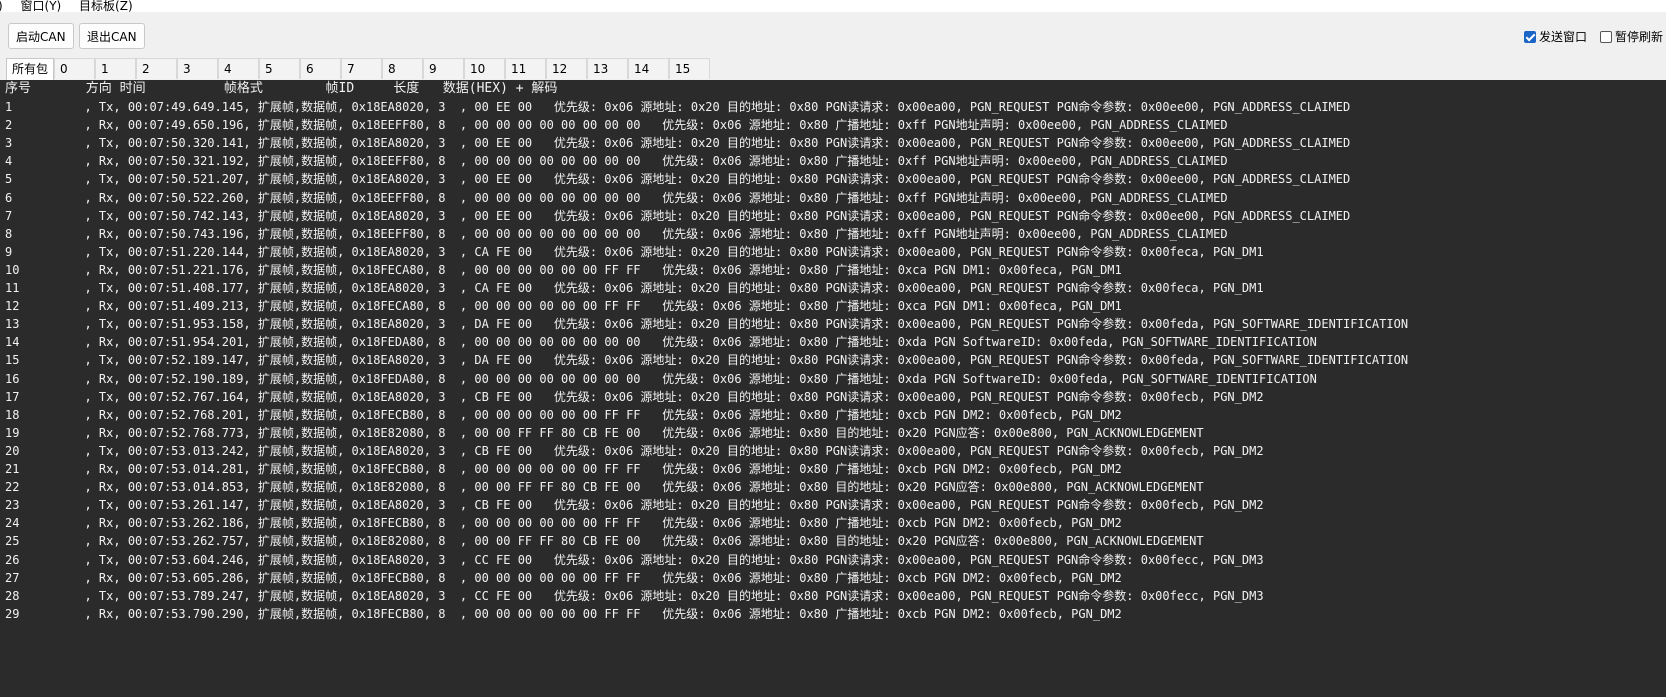  Describe the element at coordinates (443, 68) in the screenshot. I see `tab-channel-9: 9` at that location.